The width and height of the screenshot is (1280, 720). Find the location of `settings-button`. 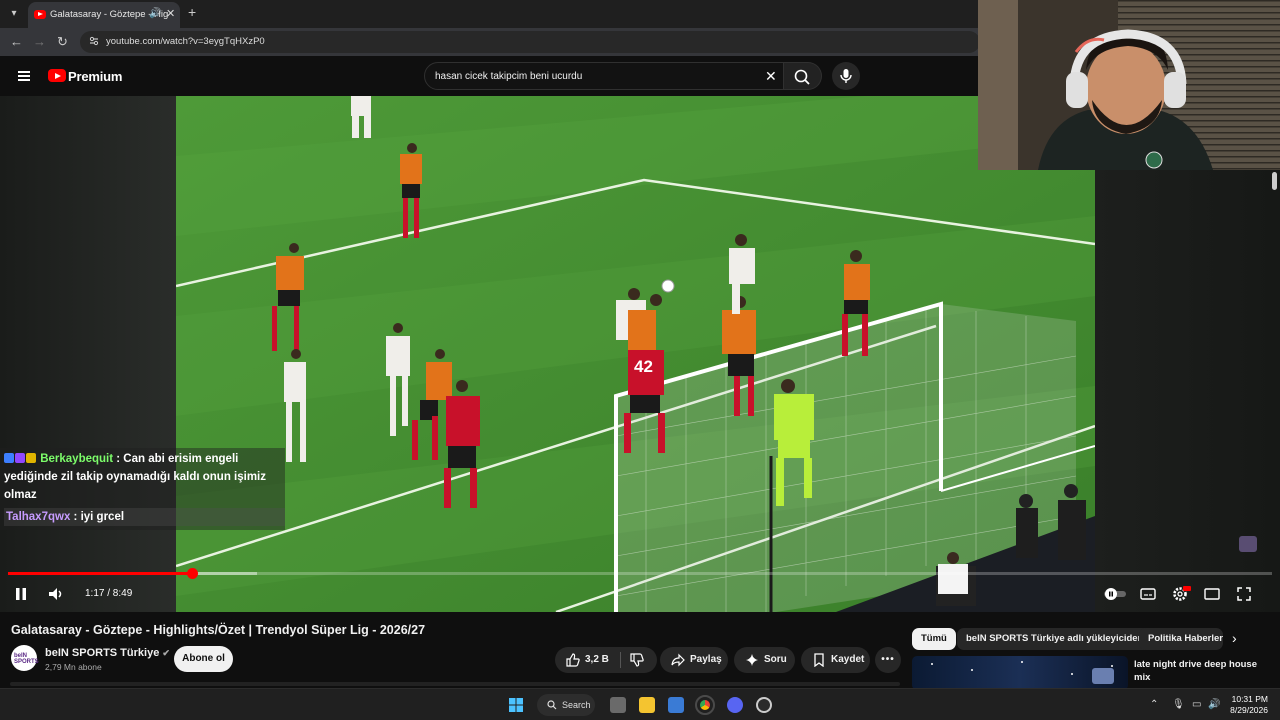

settings-button is located at coordinates (1181, 594).